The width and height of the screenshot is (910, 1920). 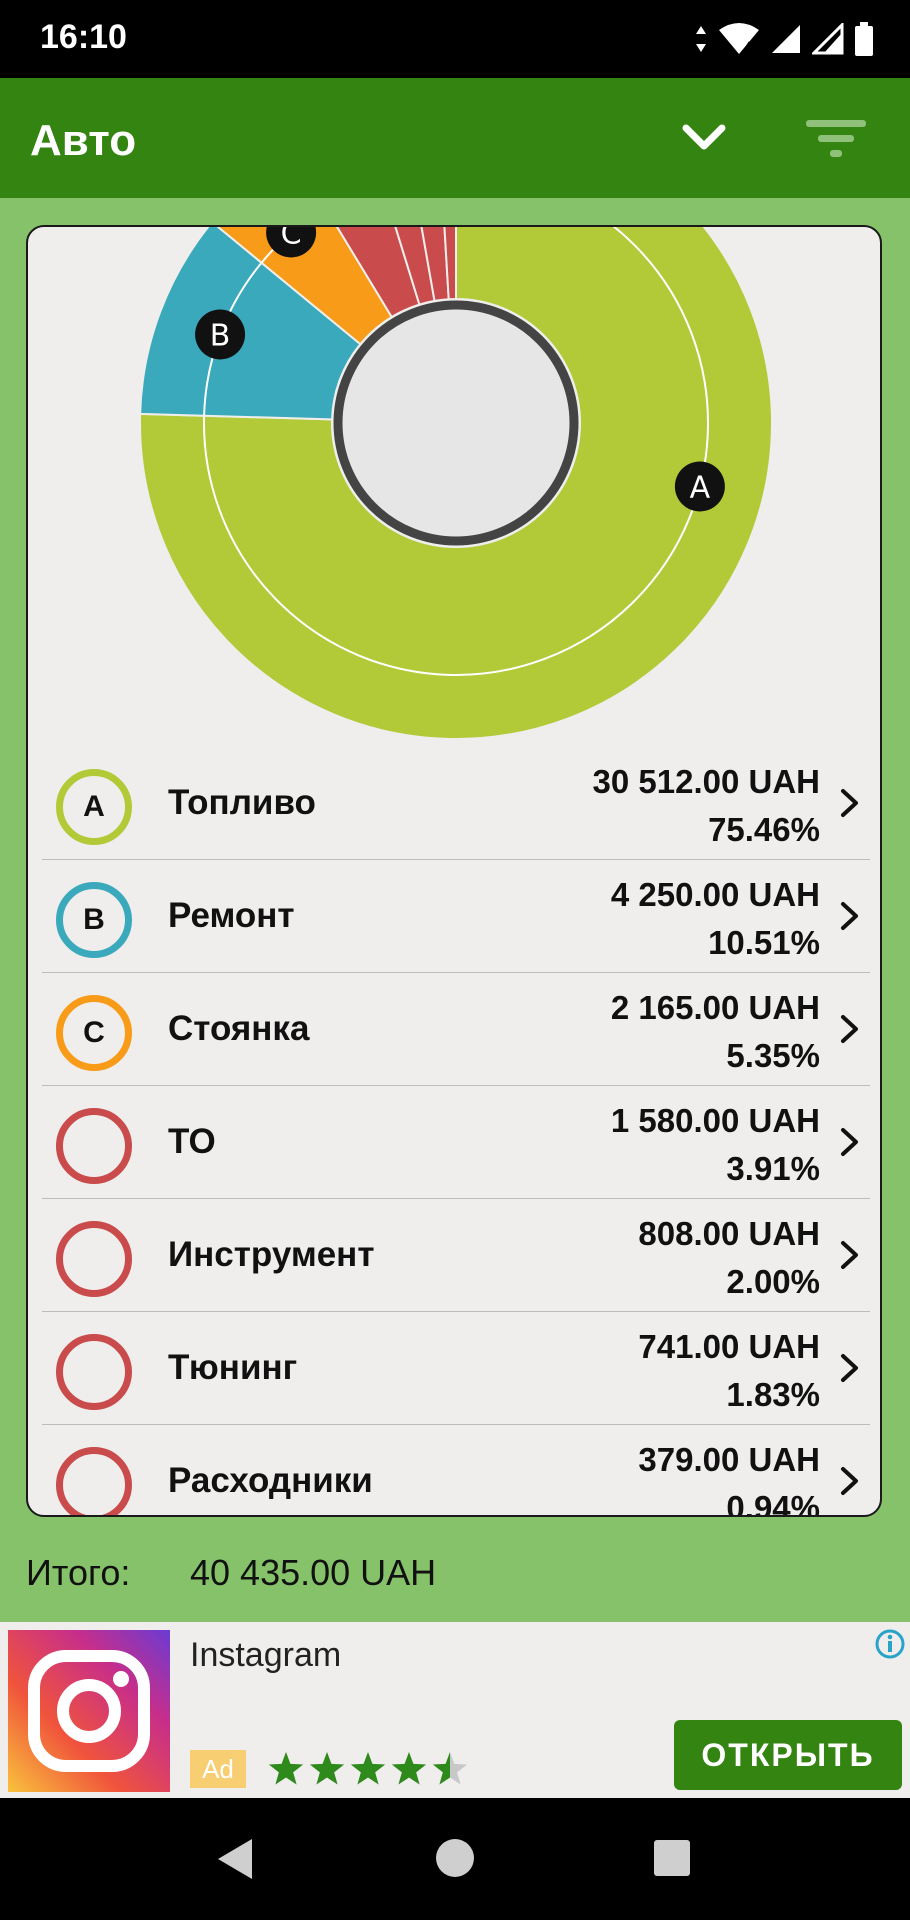 What do you see at coordinates (739, 39) in the screenshot?
I see `wifi-icon: 4` at bounding box center [739, 39].